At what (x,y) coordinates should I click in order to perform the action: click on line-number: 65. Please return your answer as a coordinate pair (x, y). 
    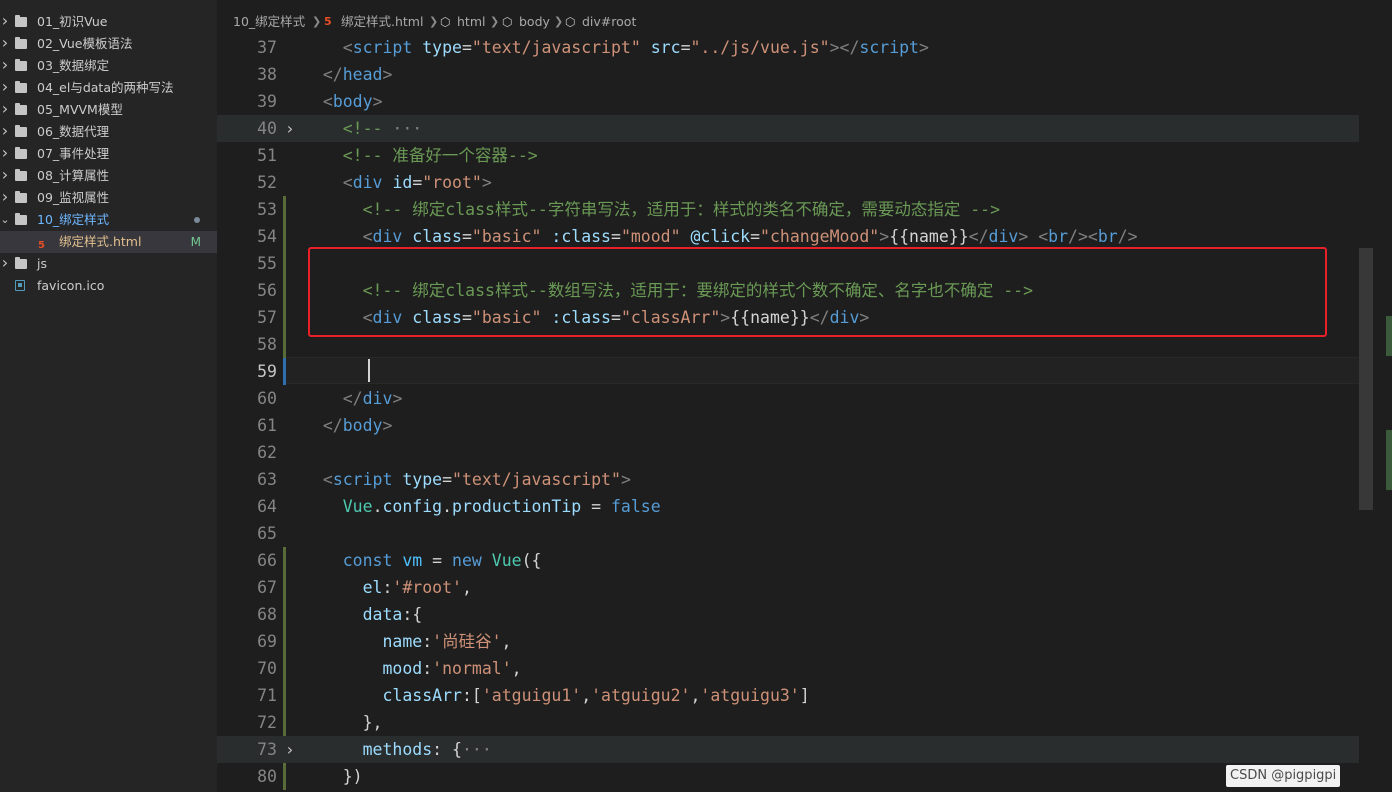
    Looking at the image, I should click on (267, 533).